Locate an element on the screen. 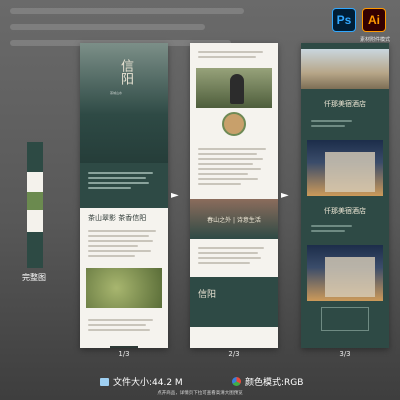 The image size is (400, 400). color-mode-label: 颜色模式:RGB is located at coordinates (274, 383).